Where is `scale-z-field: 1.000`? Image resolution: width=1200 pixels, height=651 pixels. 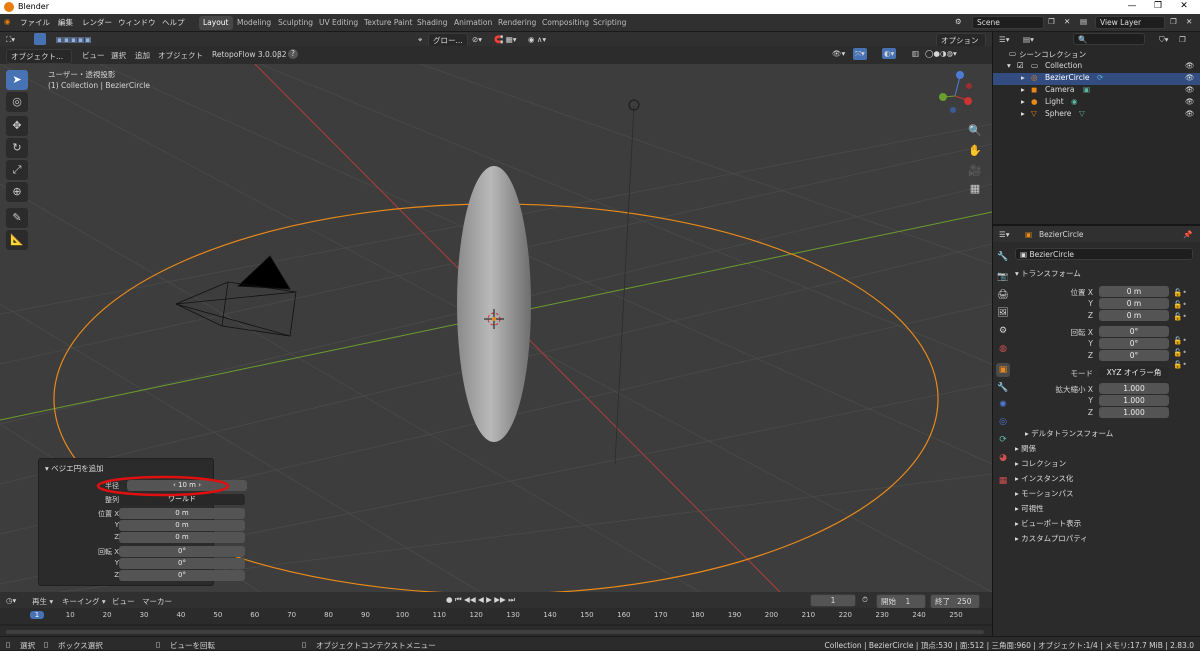 scale-z-field: 1.000 is located at coordinates (1134, 412).